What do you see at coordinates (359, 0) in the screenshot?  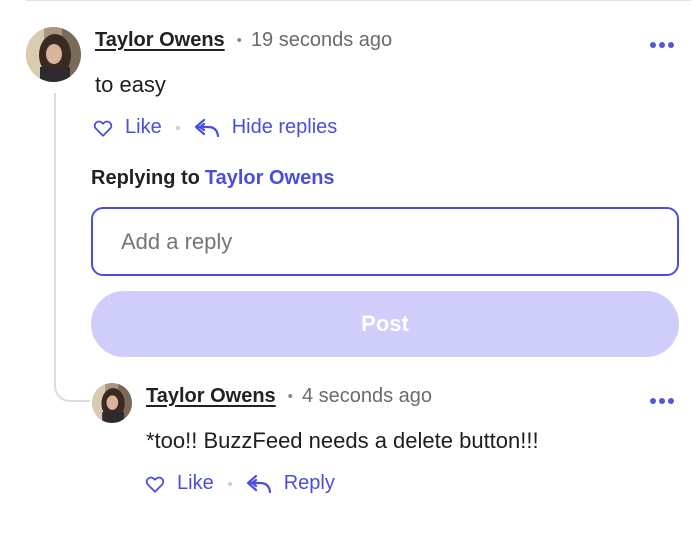 I see `top-divider` at bounding box center [359, 0].